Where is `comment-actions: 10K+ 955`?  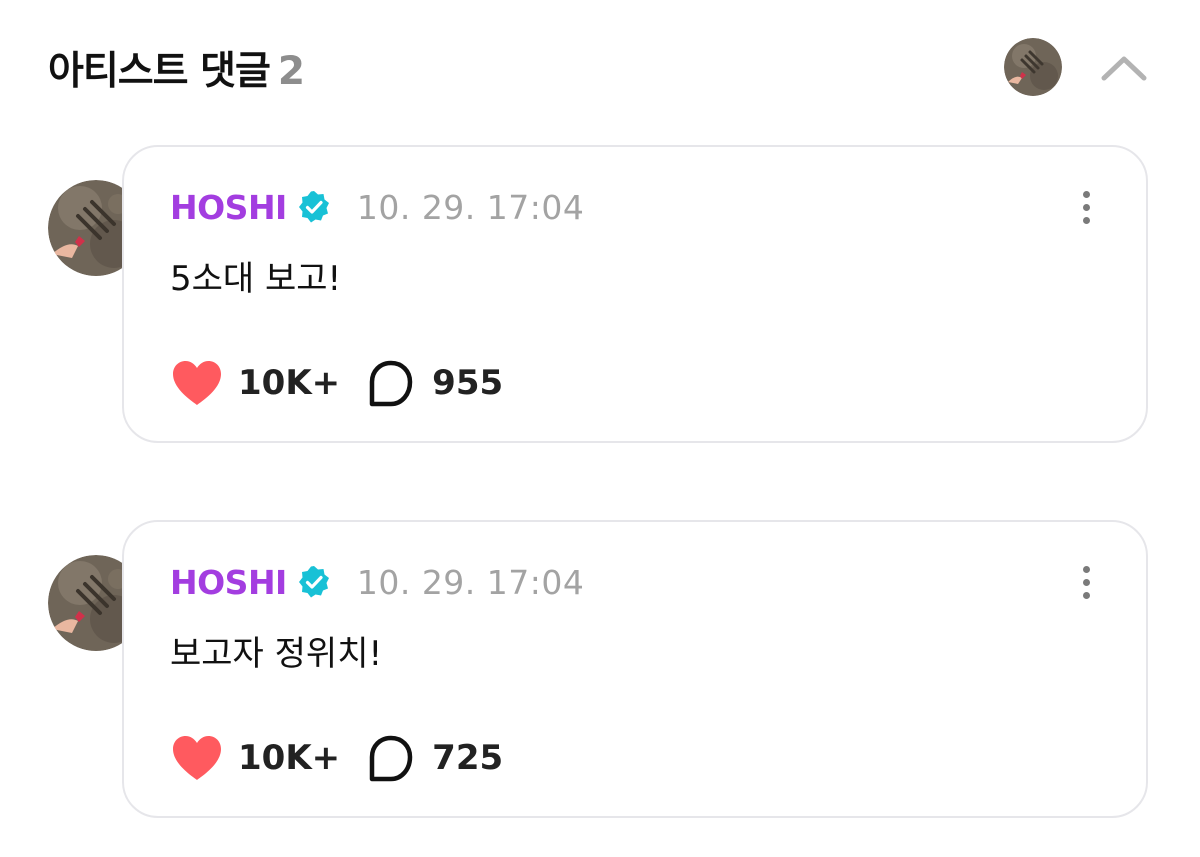
comment-actions: 10K+ 955 is located at coordinates (336, 383).